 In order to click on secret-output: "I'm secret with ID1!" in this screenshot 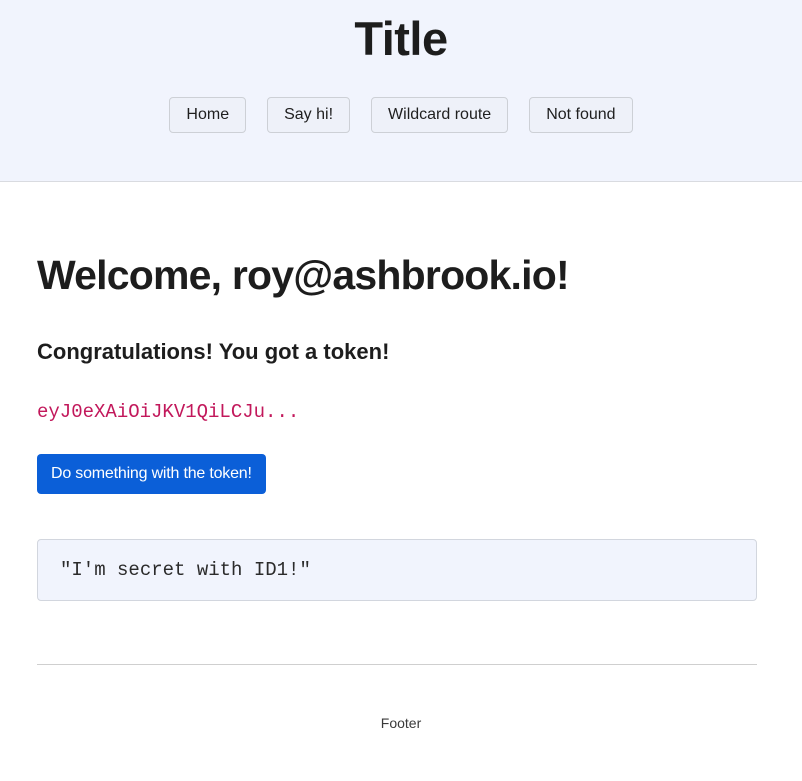, I will do `click(397, 570)`.